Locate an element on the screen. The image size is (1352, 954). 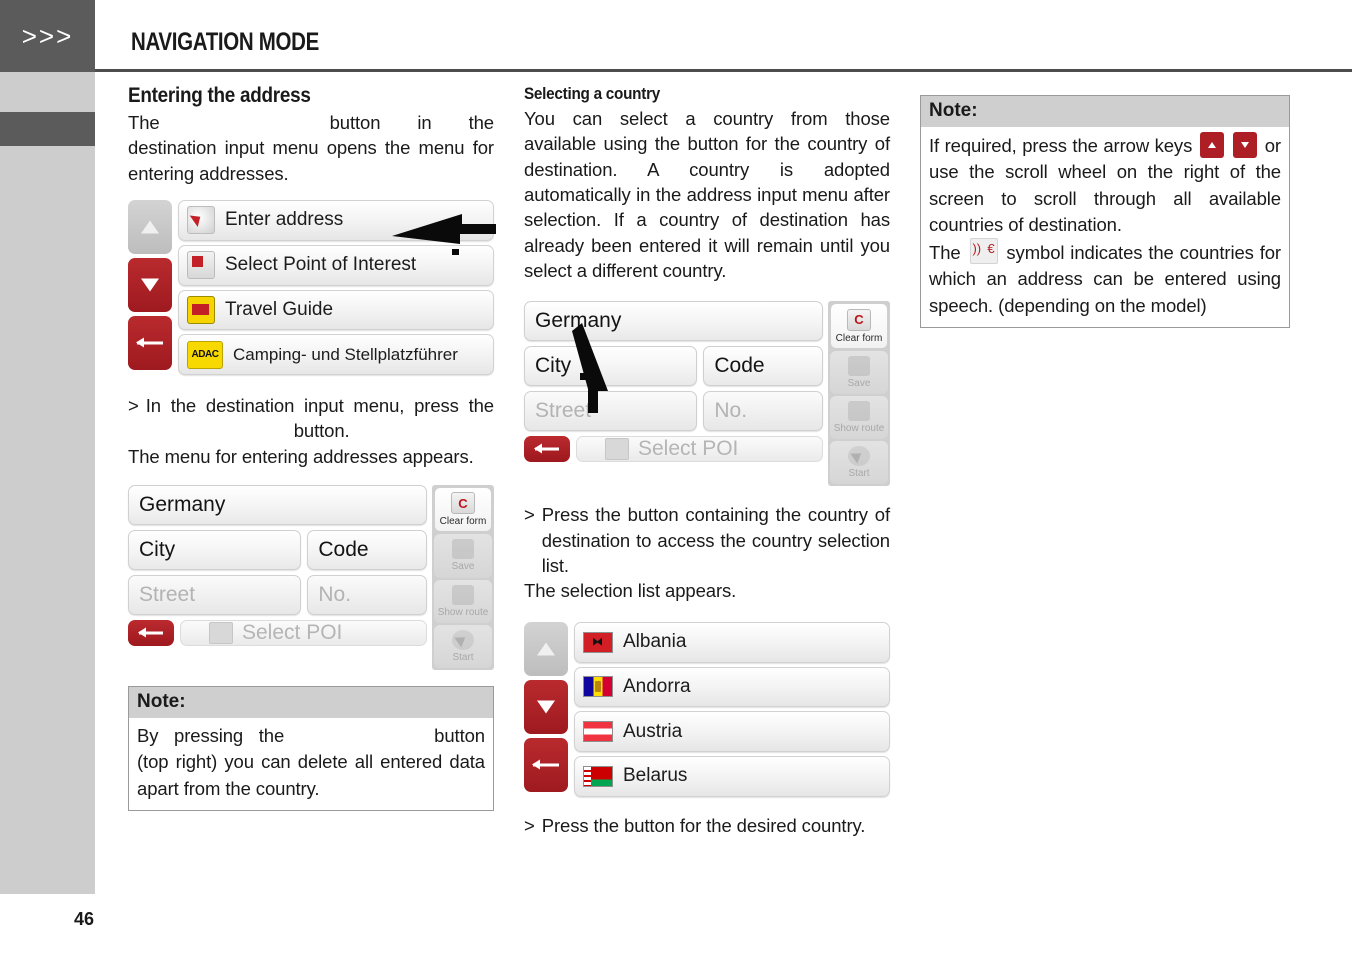
step-text-before: In the destination input menu, press the is located at coordinates (319, 406).